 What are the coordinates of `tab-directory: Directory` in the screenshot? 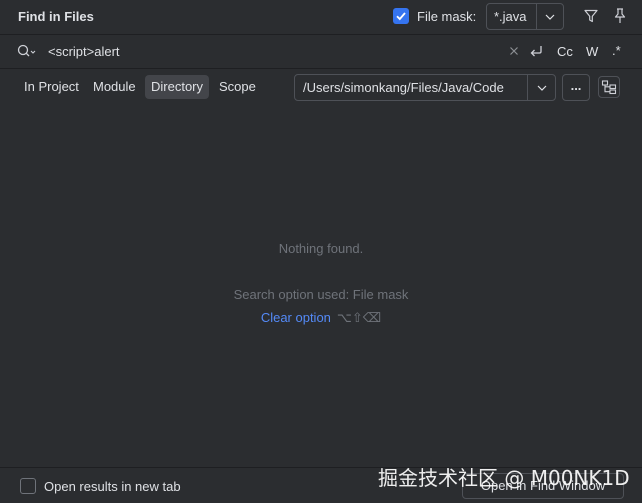 It's located at (177, 87).